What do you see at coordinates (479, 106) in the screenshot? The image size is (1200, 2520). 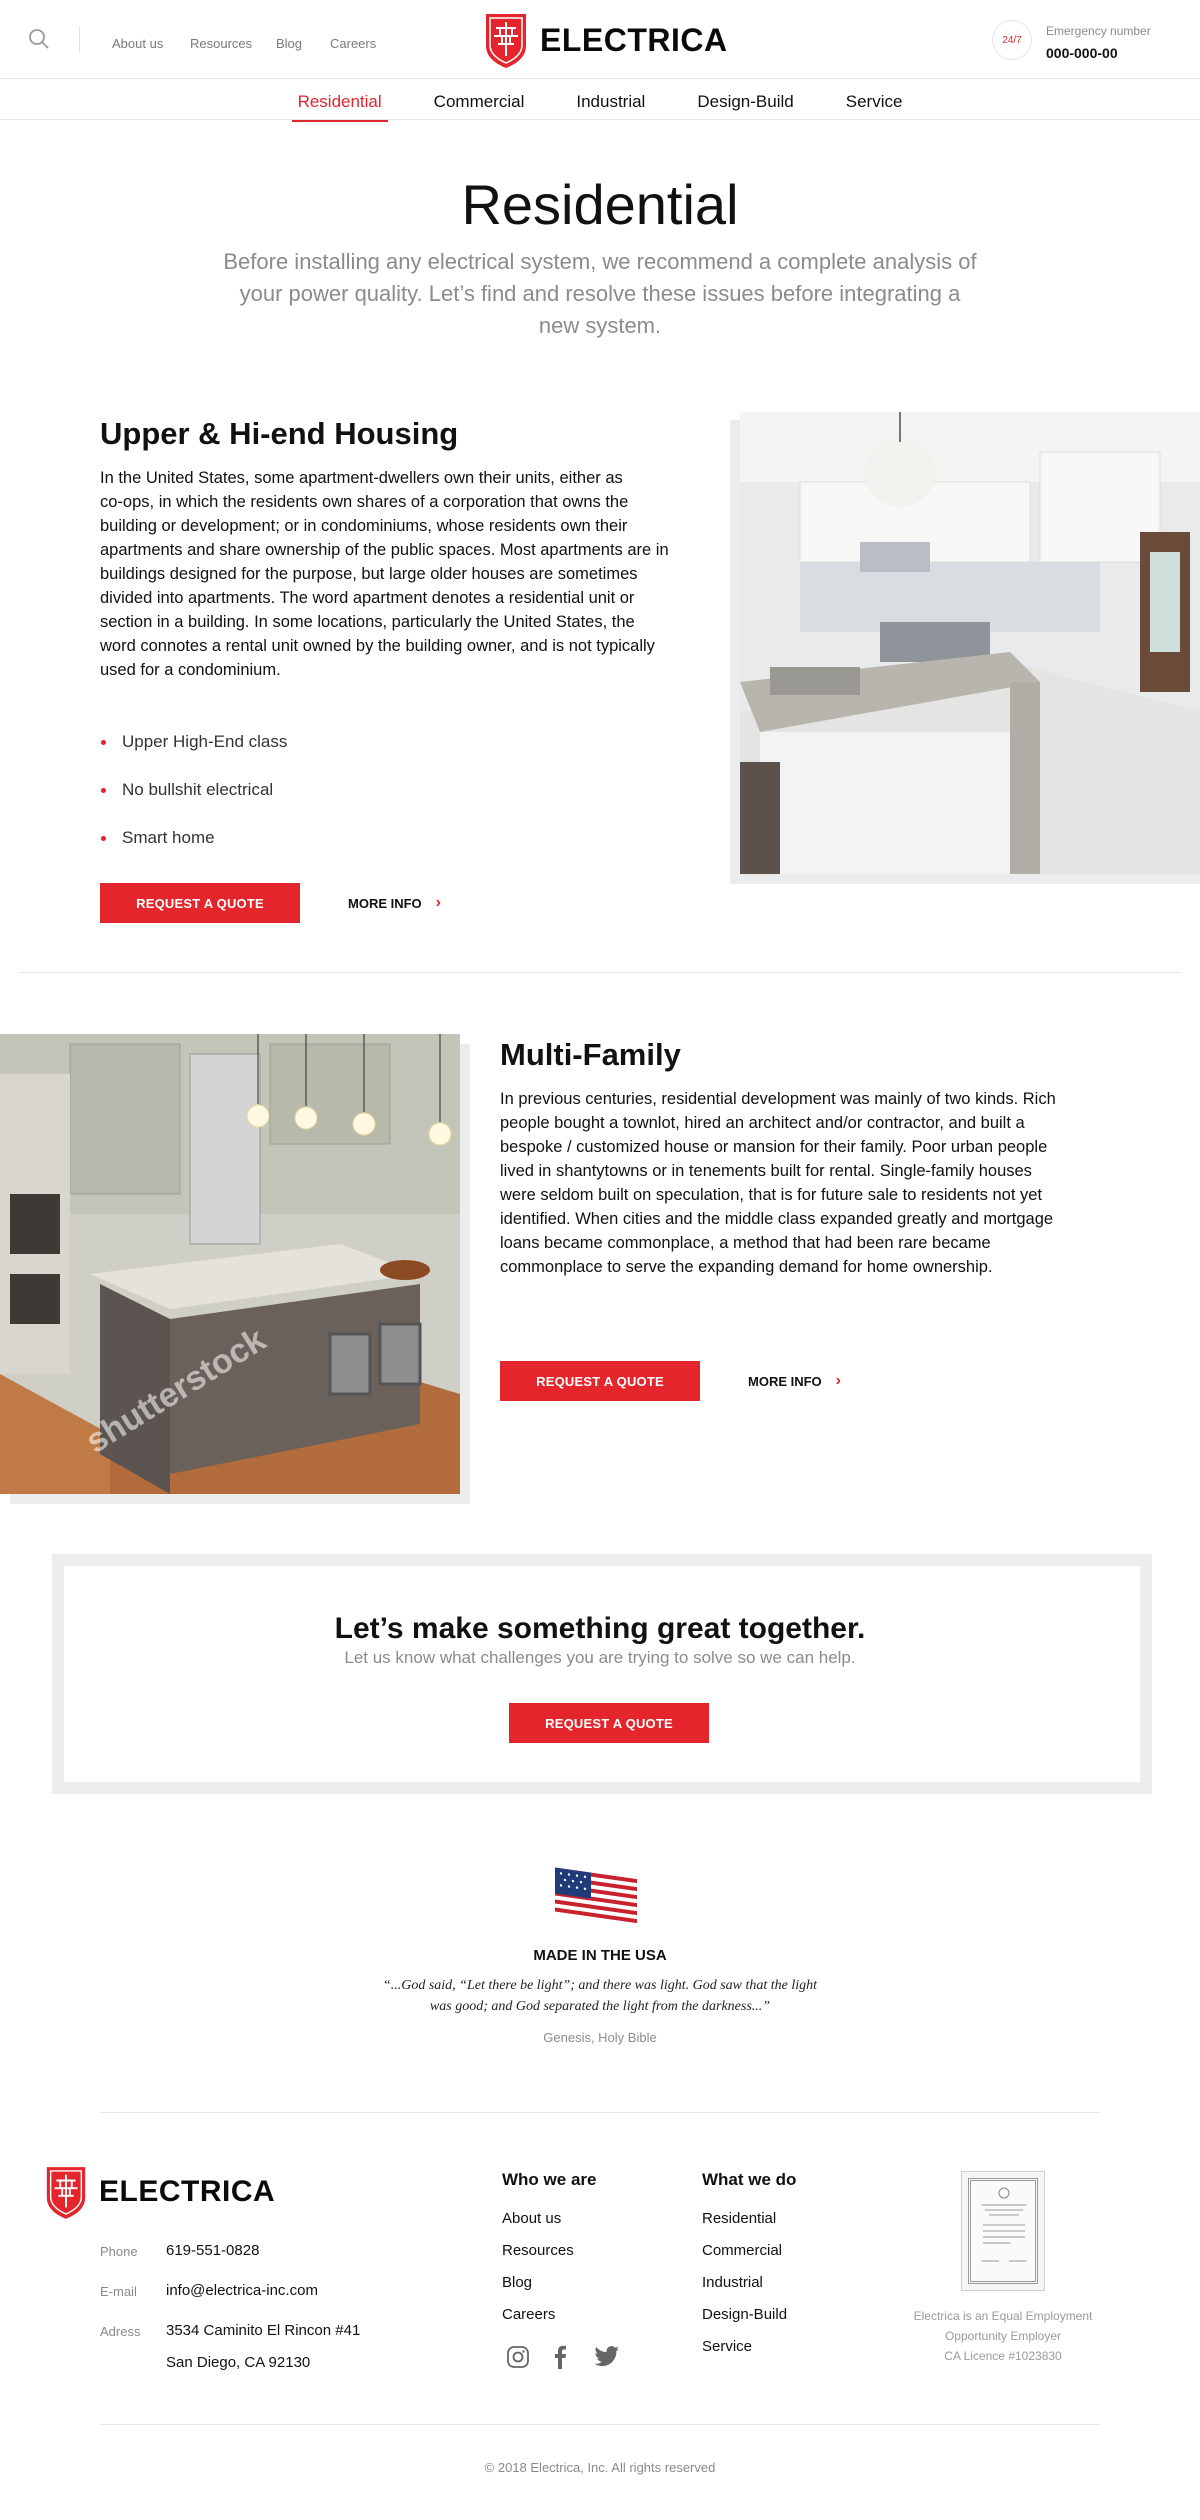 I see `tab-commercial: Commercial` at bounding box center [479, 106].